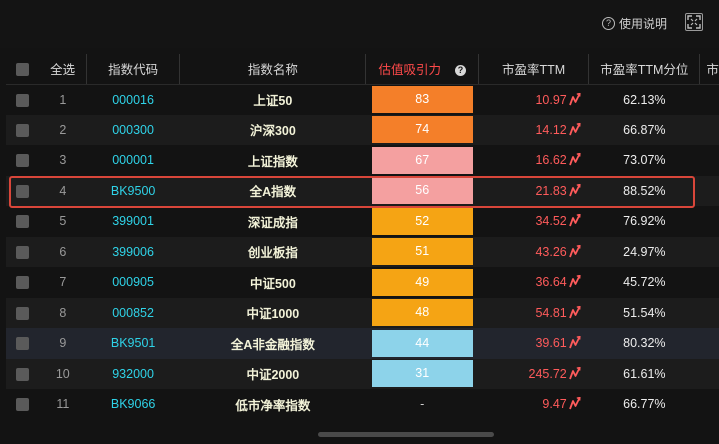 This screenshot has height=444, width=719. What do you see at coordinates (422, 252) in the screenshot?
I see `score-cell: 51` at bounding box center [422, 252].